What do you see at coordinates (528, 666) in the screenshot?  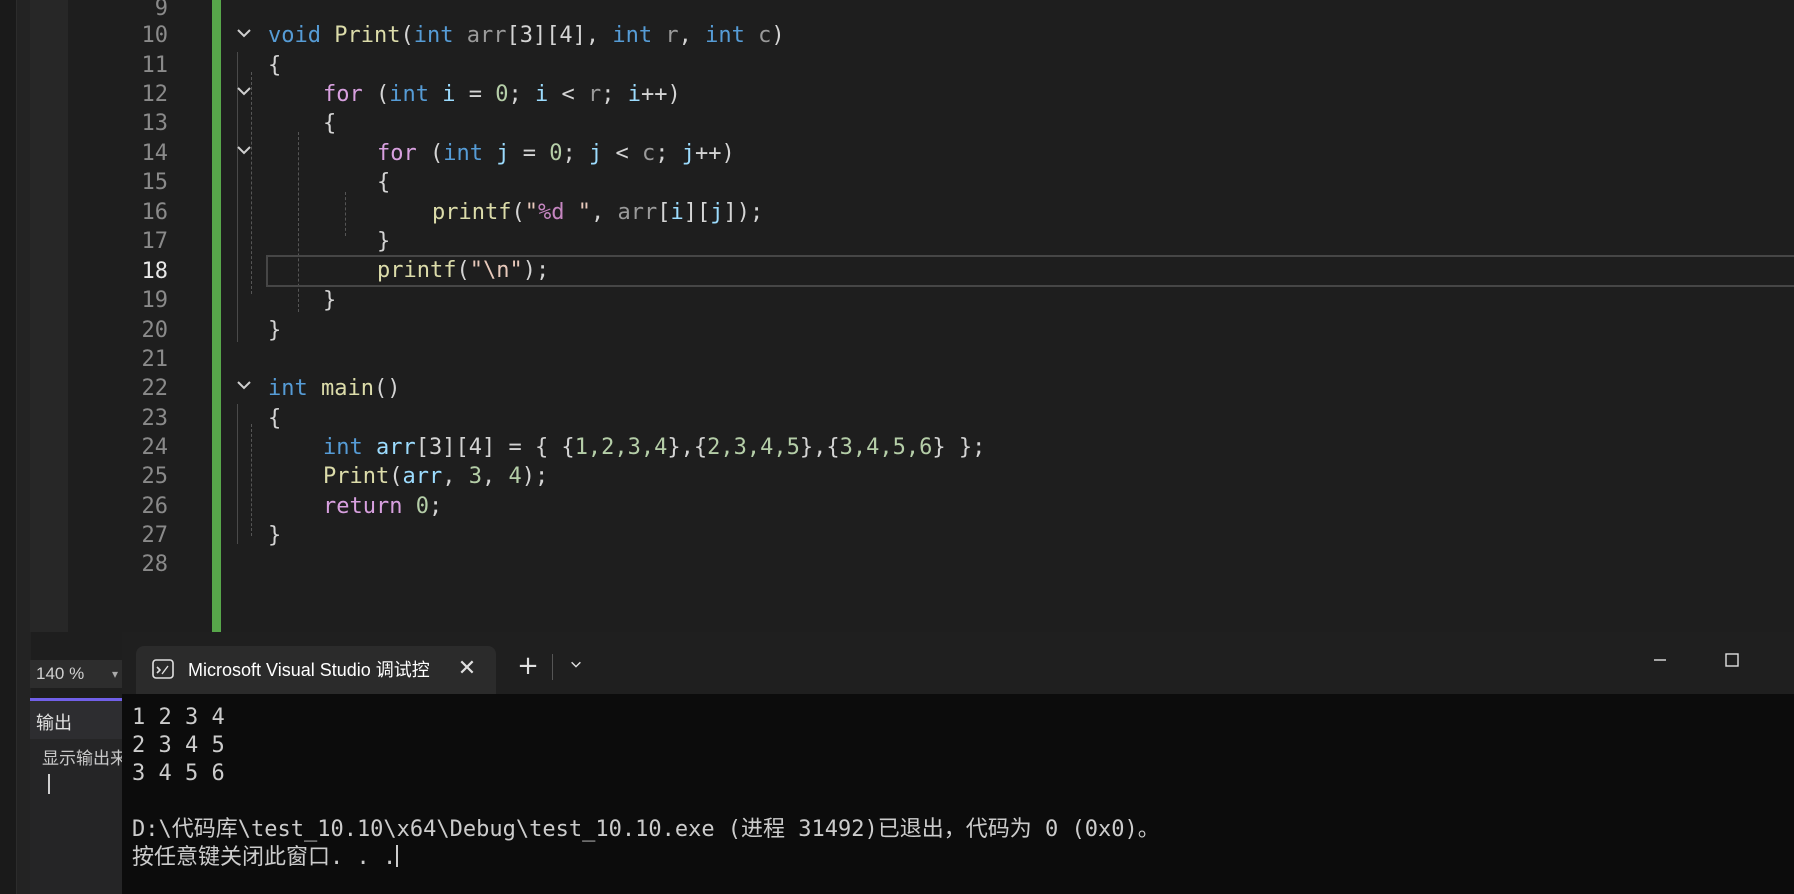 I see `new-tab-button: +` at bounding box center [528, 666].